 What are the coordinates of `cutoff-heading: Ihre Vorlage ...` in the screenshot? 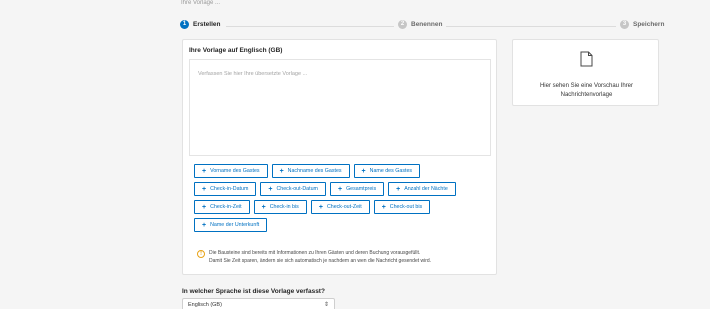 It's located at (201, 3).